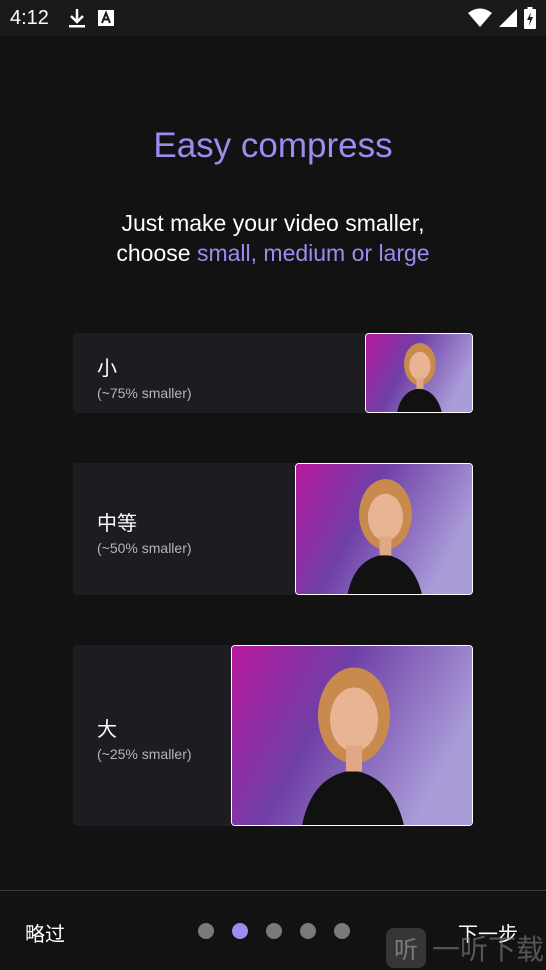  What do you see at coordinates (273, 145) in the screenshot?
I see `onboarding-title: Easy compress` at bounding box center [273, 145].